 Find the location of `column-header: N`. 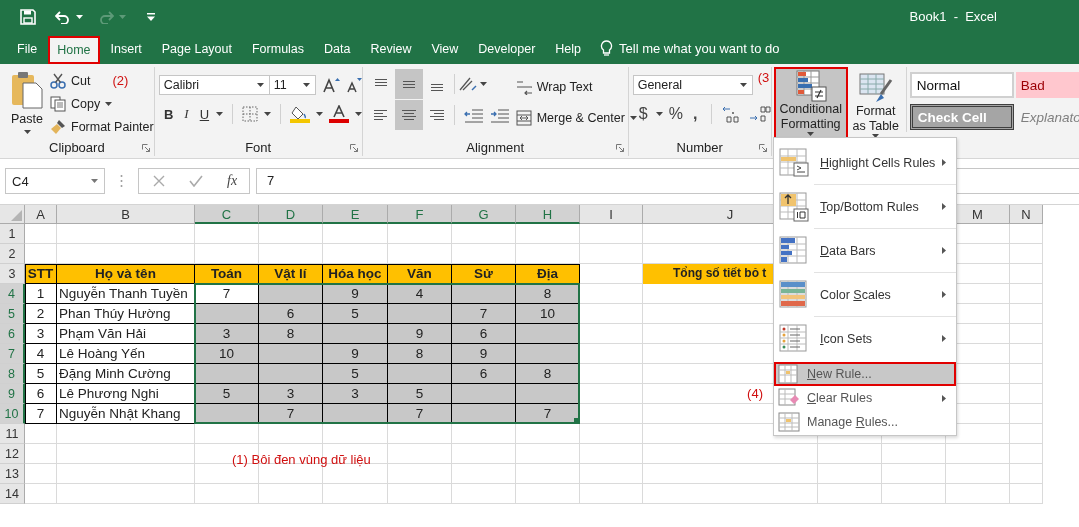

column-header: N is located at coordinates (1026, 214).